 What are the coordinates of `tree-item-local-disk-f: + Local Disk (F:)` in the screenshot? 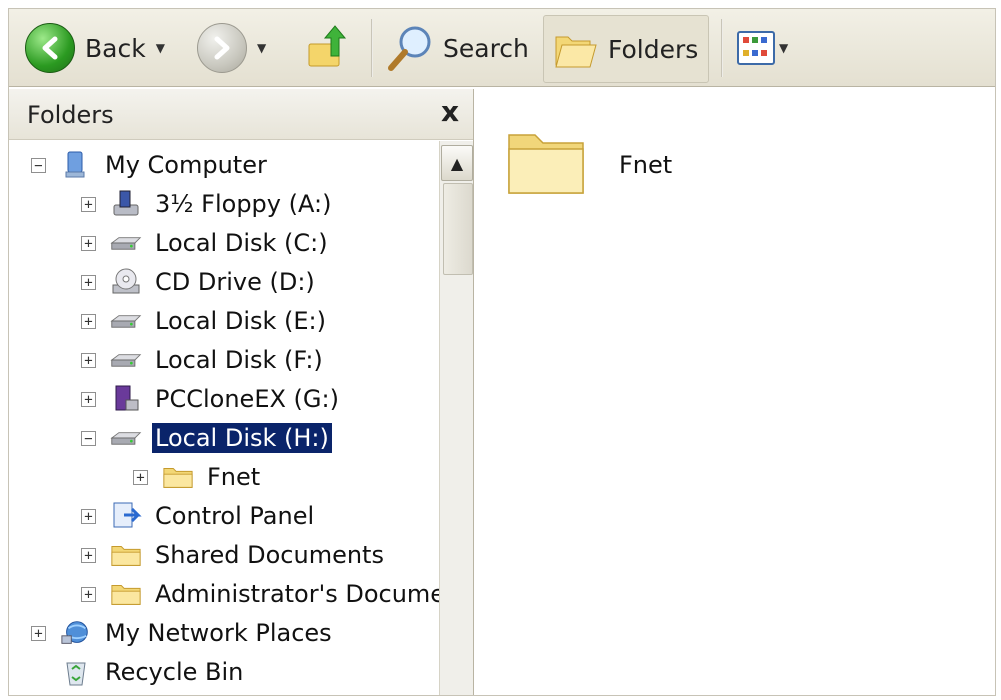 It's located at (203, 360).